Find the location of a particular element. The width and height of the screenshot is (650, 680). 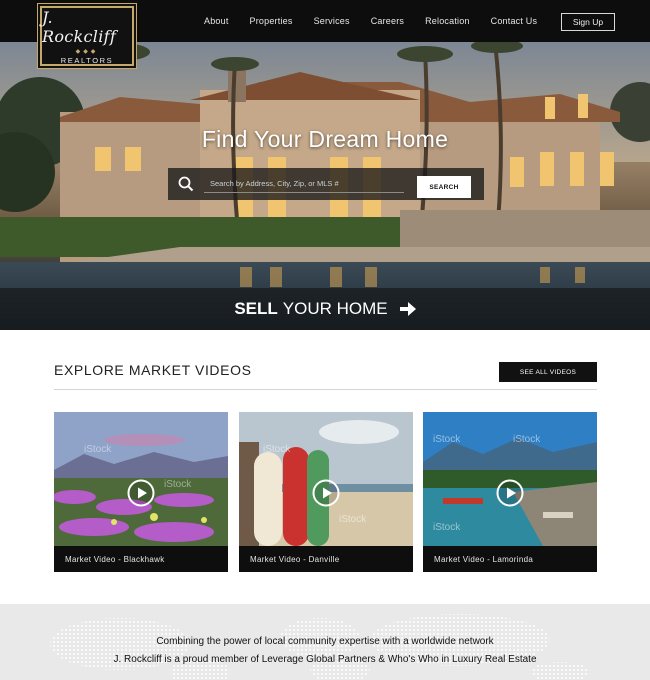

see-all-videos-button: SEE ALL VIDEOS is located at coordinates (548, 372).